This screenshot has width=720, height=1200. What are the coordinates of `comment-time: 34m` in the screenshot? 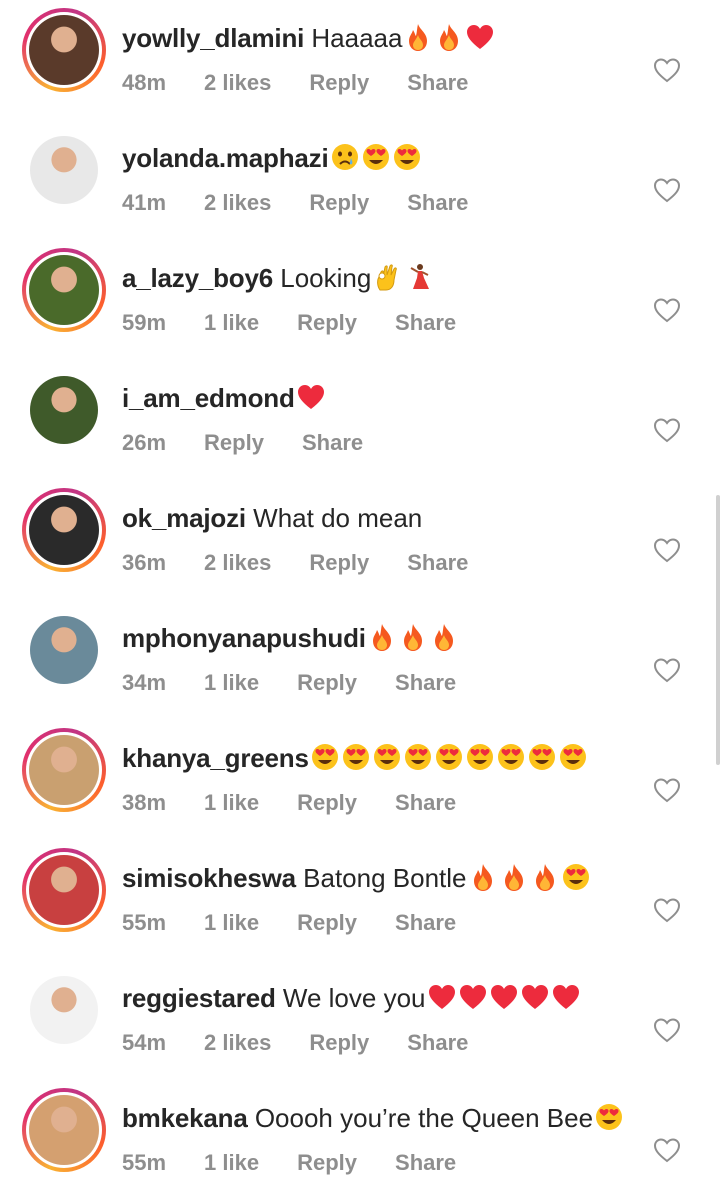 It's located at (144, 682).